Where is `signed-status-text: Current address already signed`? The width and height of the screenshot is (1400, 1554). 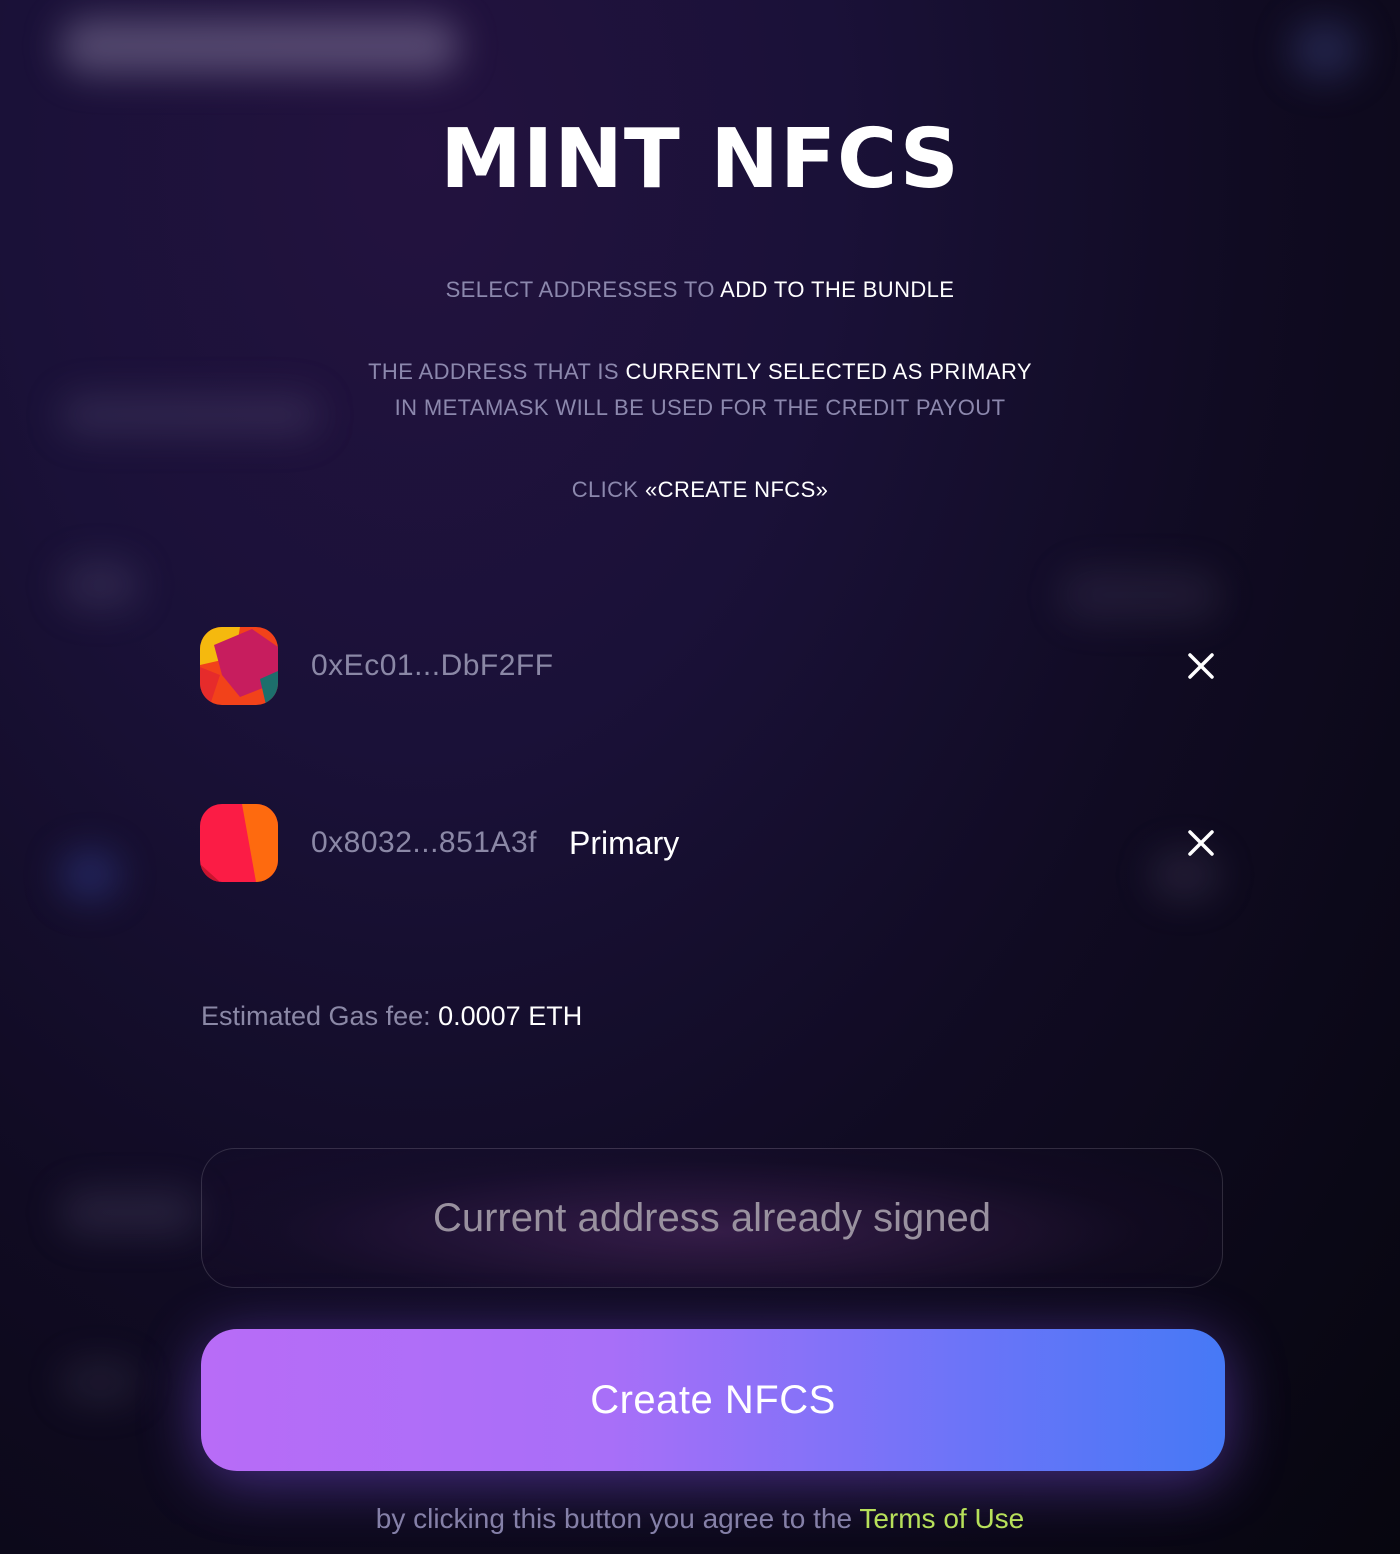
signed-status-text: Current address already signed is located at coordinates (712, 1217).